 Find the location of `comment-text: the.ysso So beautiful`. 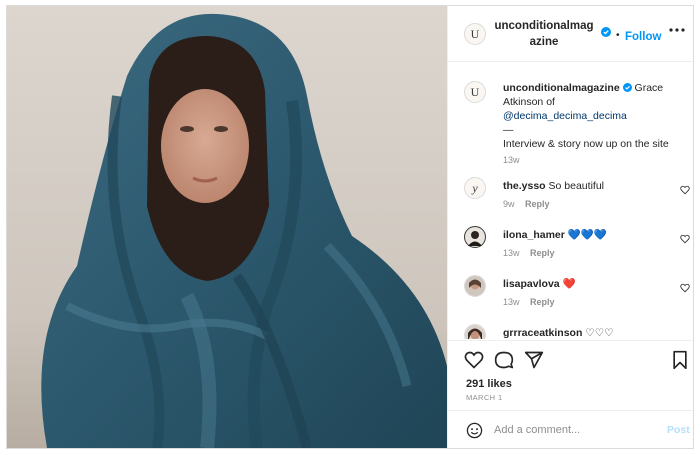

comment-text: the.ysso So beautiful is located at coordinates (583, 186).